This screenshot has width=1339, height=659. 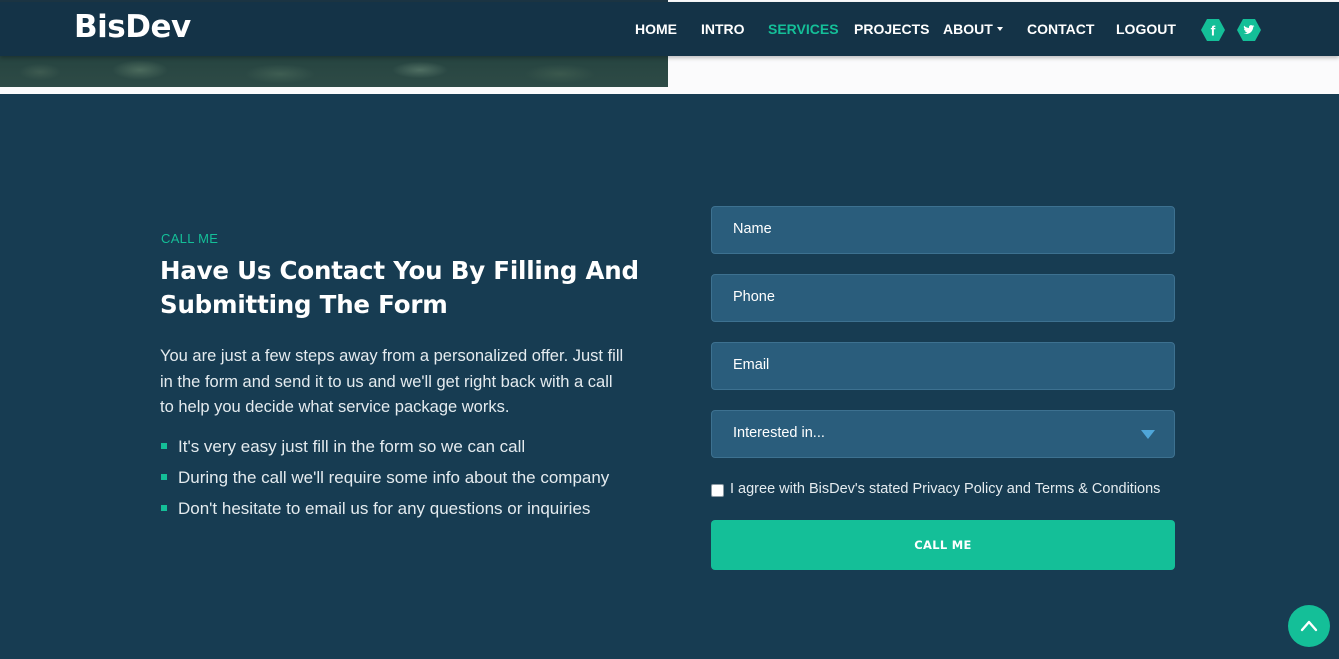 What do you see at coordinates (1060, 29) in the screenshot?
I see `nav-item-contact: CONTACT` at bounding box center [1060, 29].